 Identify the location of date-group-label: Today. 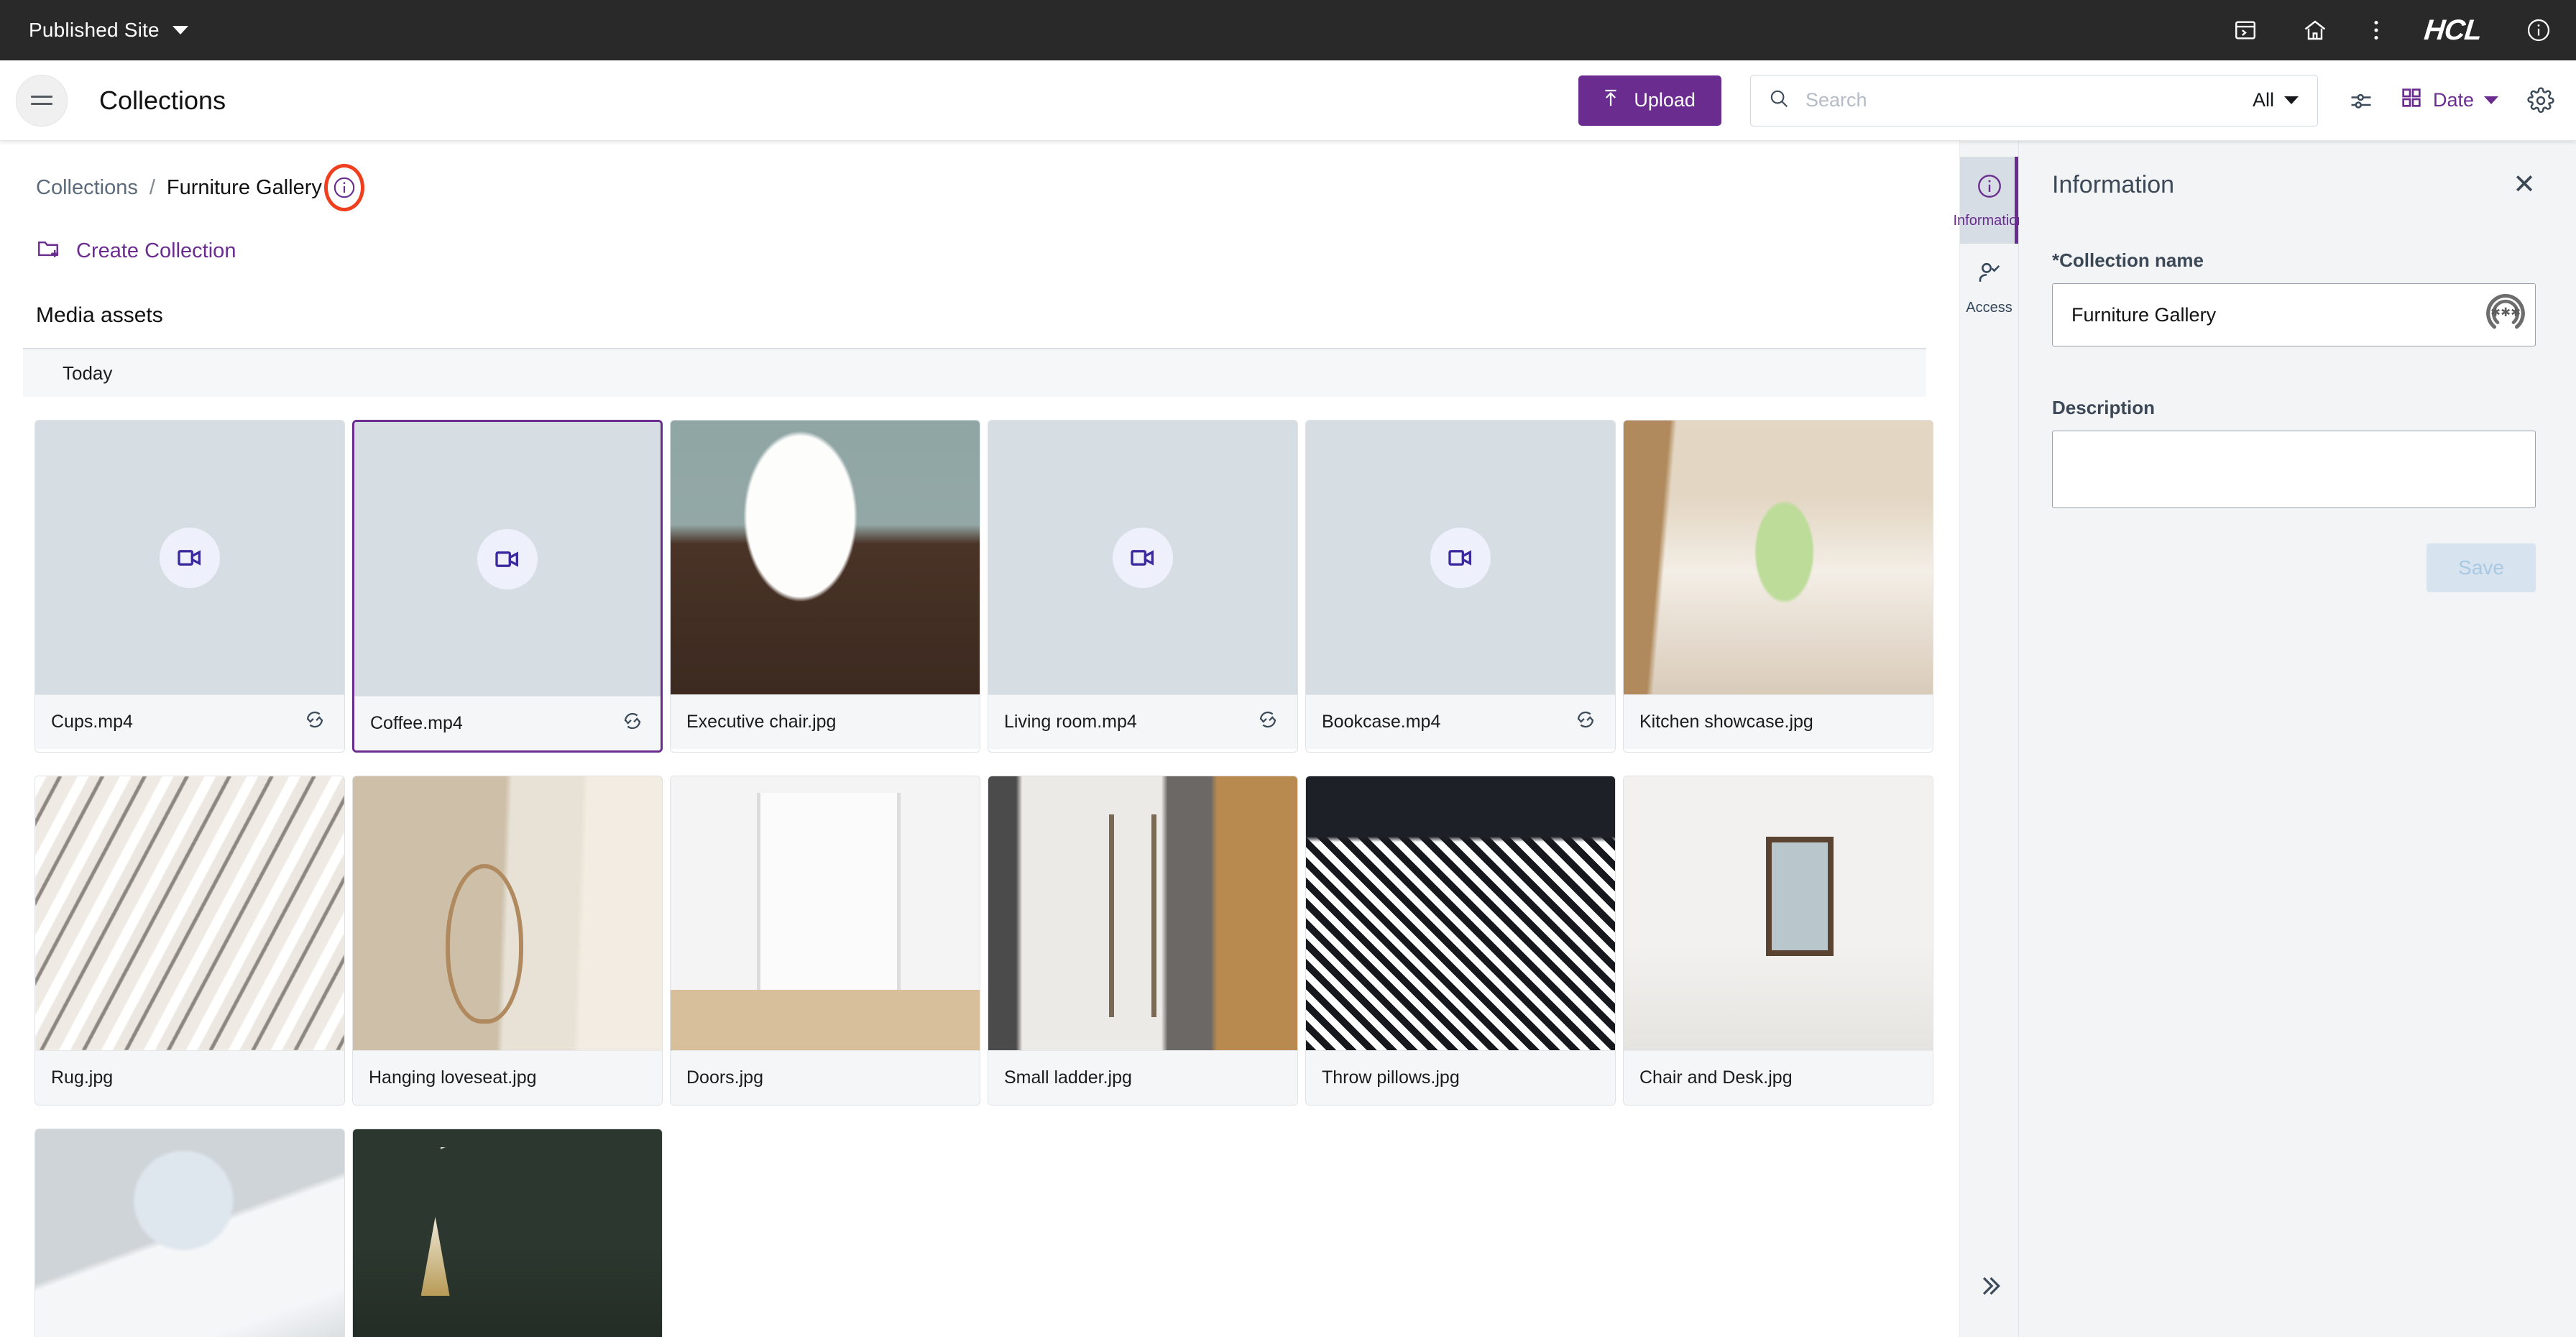
(88, 373).